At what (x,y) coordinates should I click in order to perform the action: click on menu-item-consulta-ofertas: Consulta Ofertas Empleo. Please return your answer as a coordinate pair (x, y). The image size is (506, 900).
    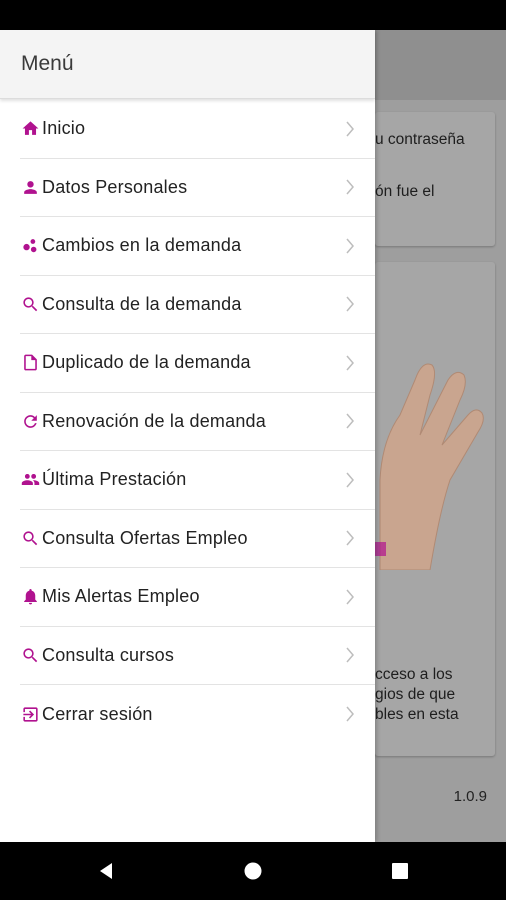
    Looking at the image, I should click on (197, 539).